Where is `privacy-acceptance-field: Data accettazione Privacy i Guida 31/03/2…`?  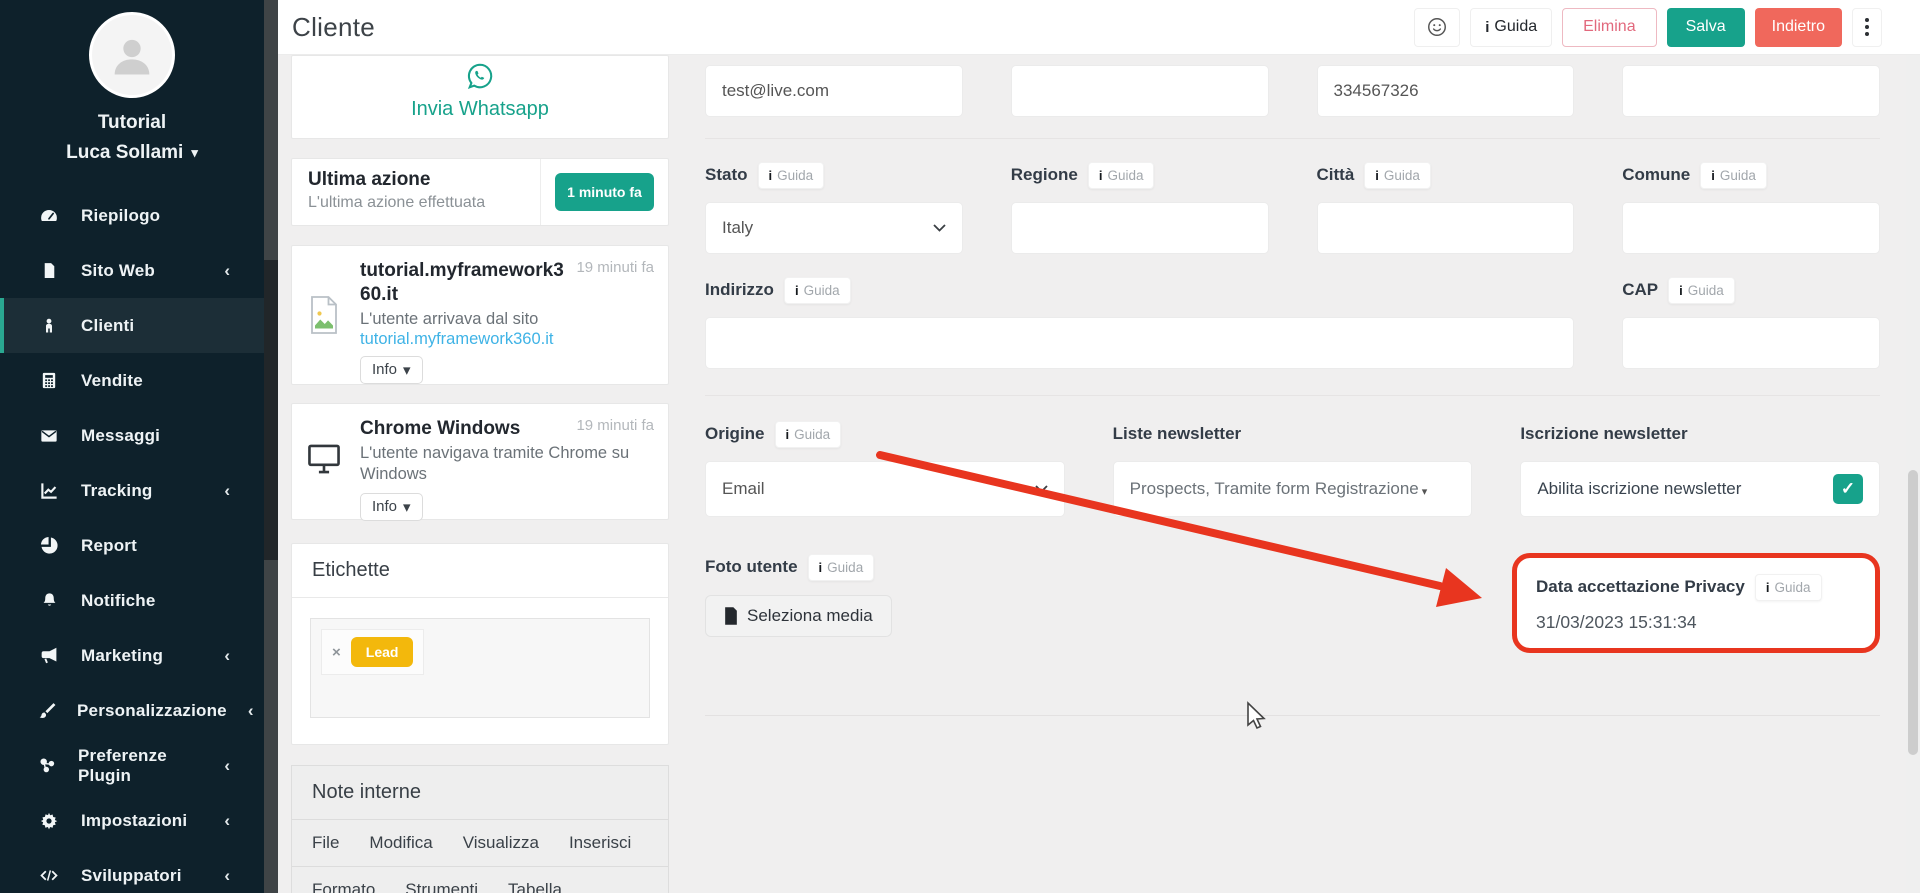
privacy-acceptance-field: Data accettazione Privacy i Guida 31/03/2… is located at coordinates (1696, 603).